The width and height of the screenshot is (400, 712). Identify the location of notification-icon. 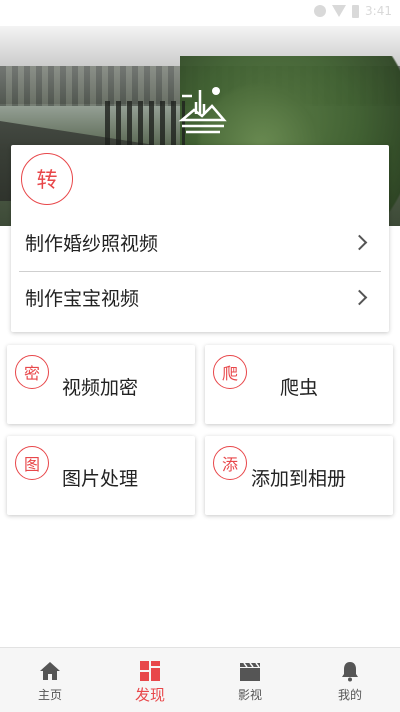
(320, 11).